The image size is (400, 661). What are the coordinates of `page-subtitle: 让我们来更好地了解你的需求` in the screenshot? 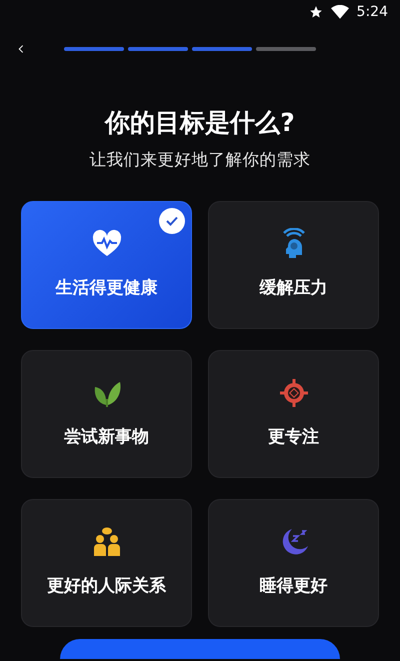 It's located at (200, 160).